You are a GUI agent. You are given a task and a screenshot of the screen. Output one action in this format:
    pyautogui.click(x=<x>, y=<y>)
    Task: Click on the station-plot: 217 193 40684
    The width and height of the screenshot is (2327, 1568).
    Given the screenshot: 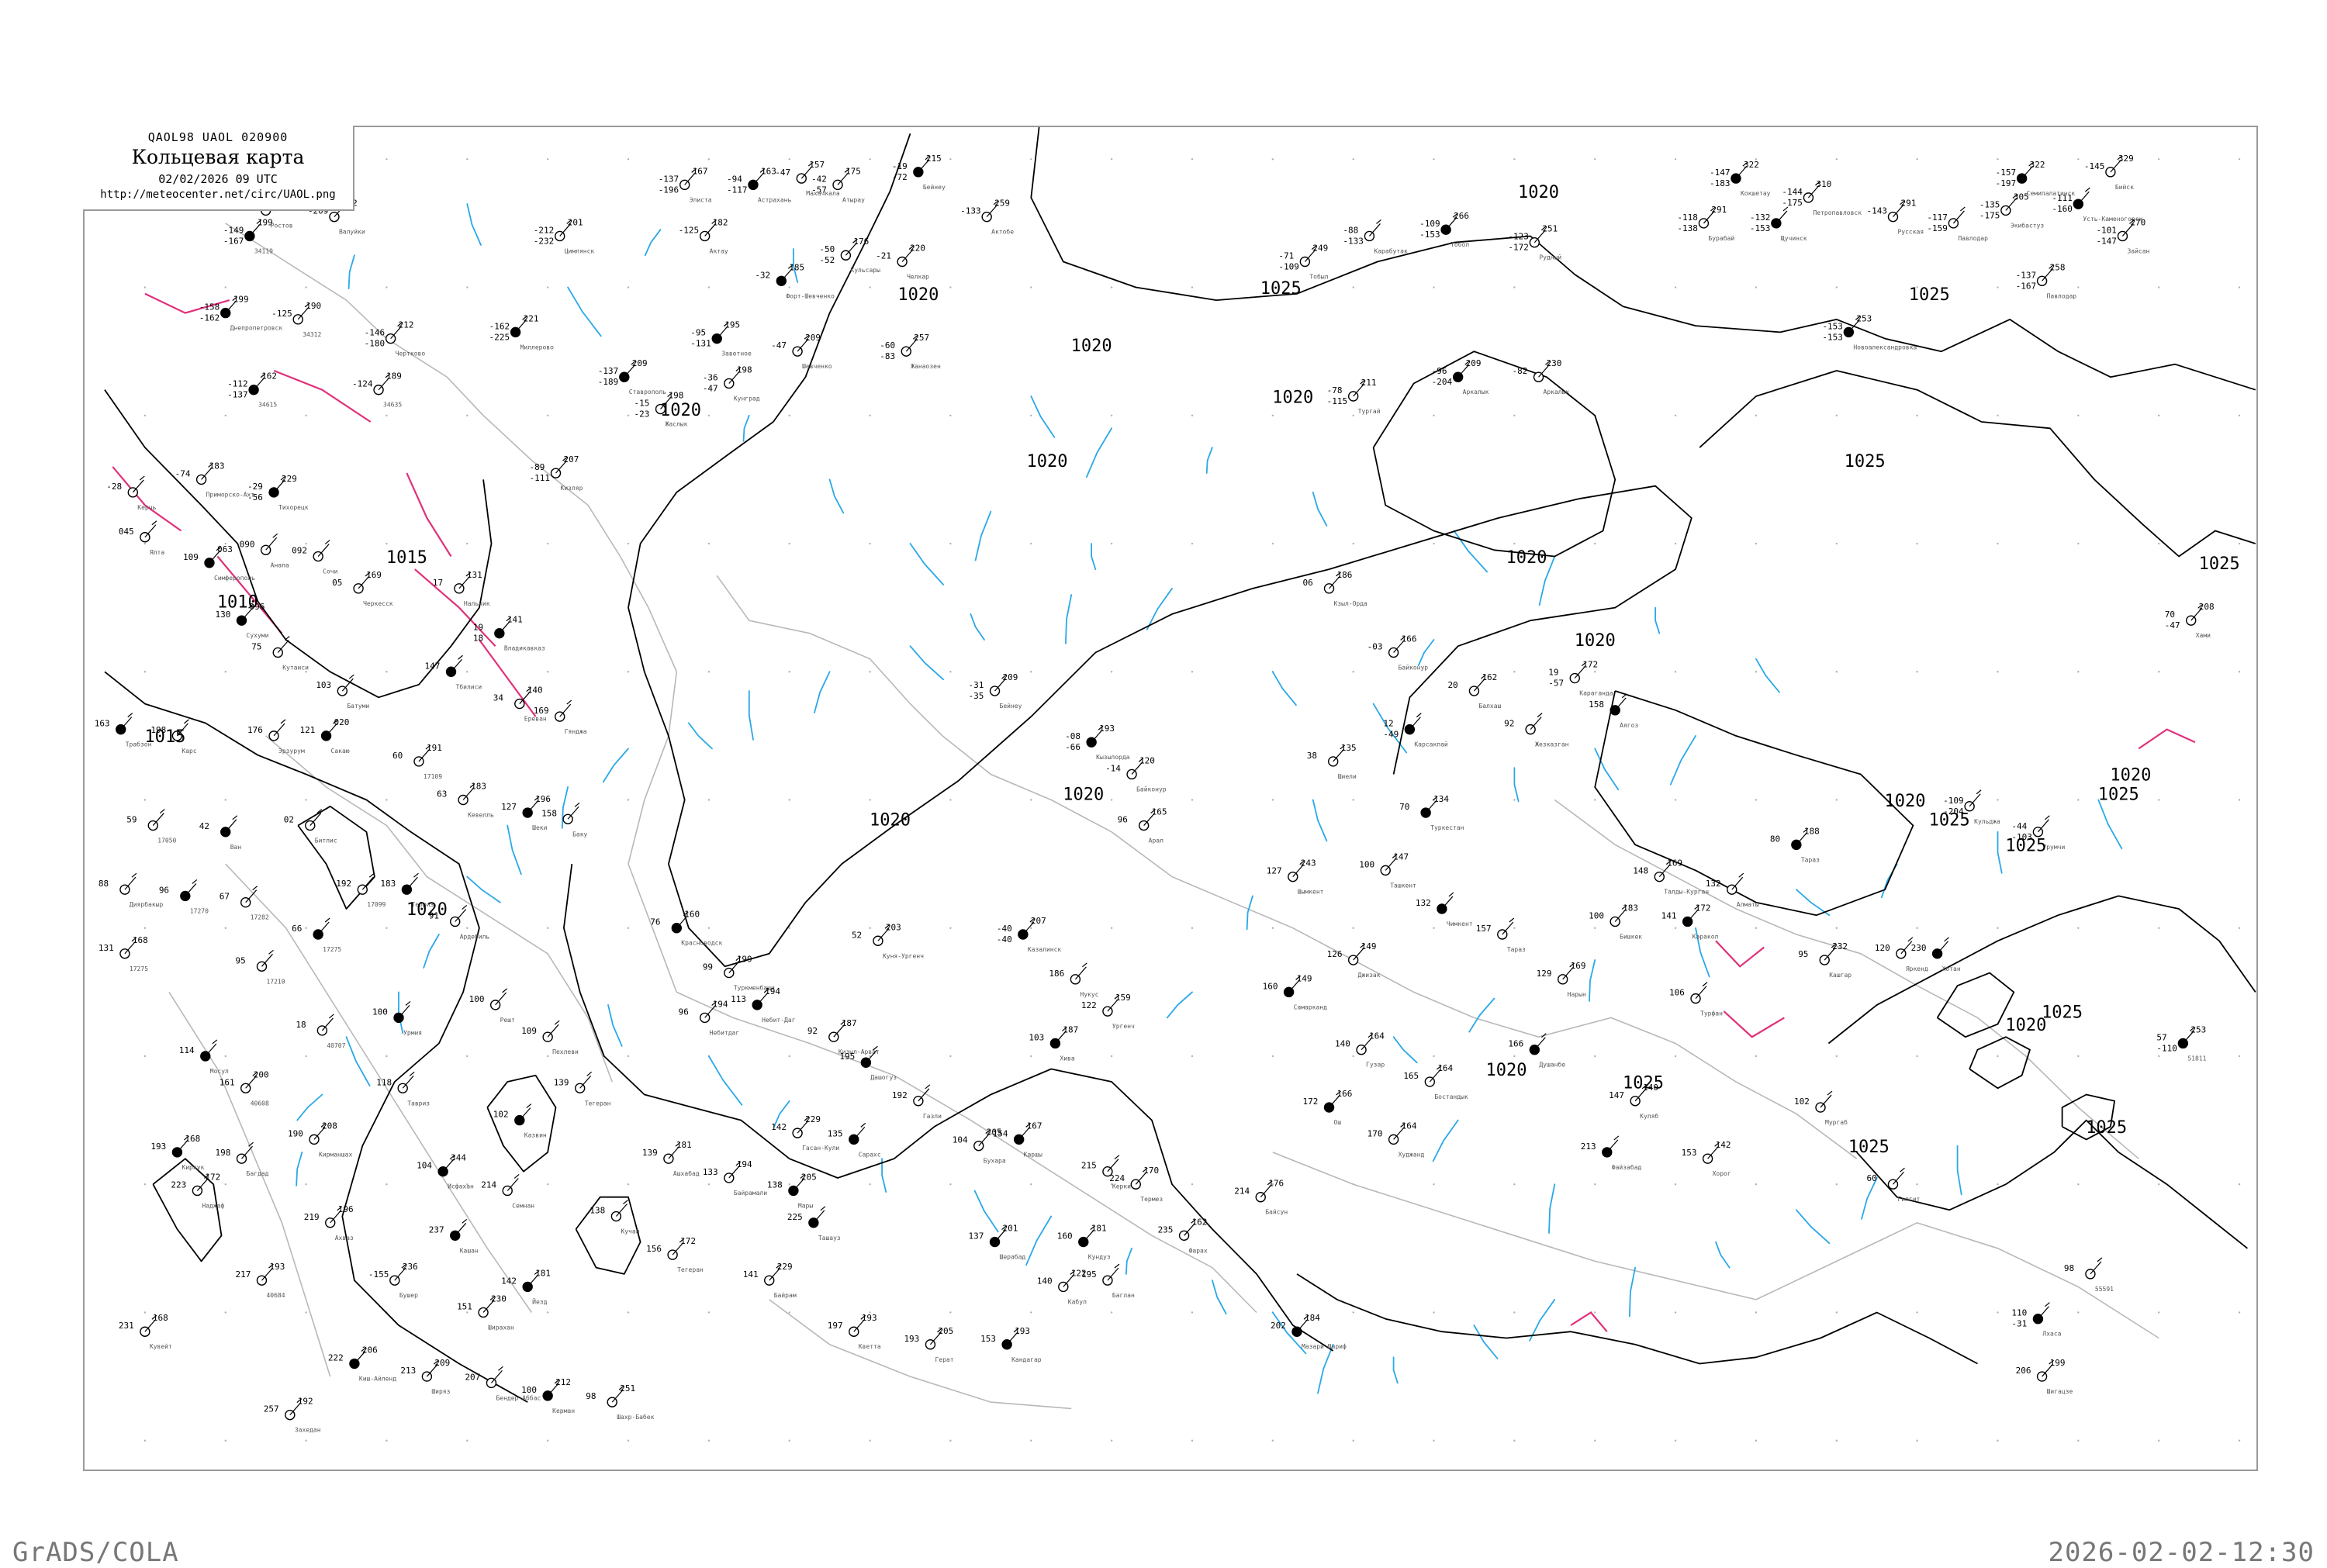 What is the action you would take?
    pyautogui.click(x=260, y=1280)
    